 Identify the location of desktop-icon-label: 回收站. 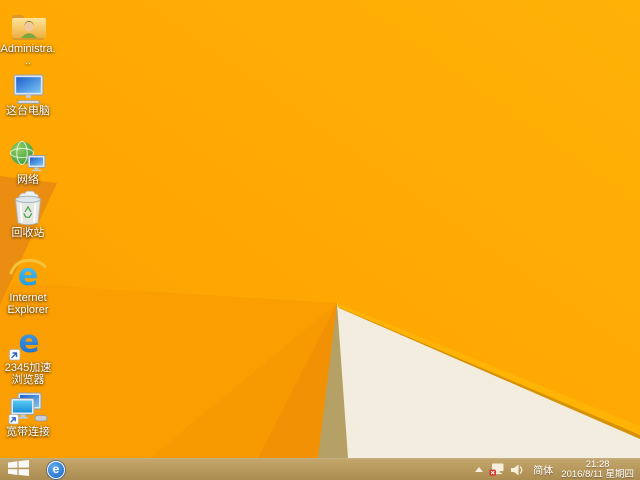
(28, 233).